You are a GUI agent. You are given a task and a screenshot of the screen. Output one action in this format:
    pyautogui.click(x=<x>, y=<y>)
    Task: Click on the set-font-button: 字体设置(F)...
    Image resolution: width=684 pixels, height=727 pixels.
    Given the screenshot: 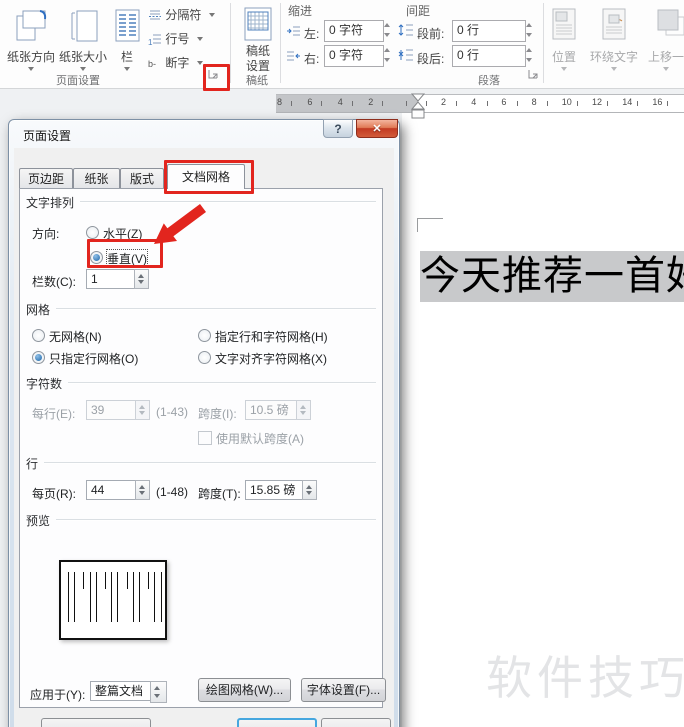 What is the action you would take?
    pyautogui.click(x=343, y=690)
    